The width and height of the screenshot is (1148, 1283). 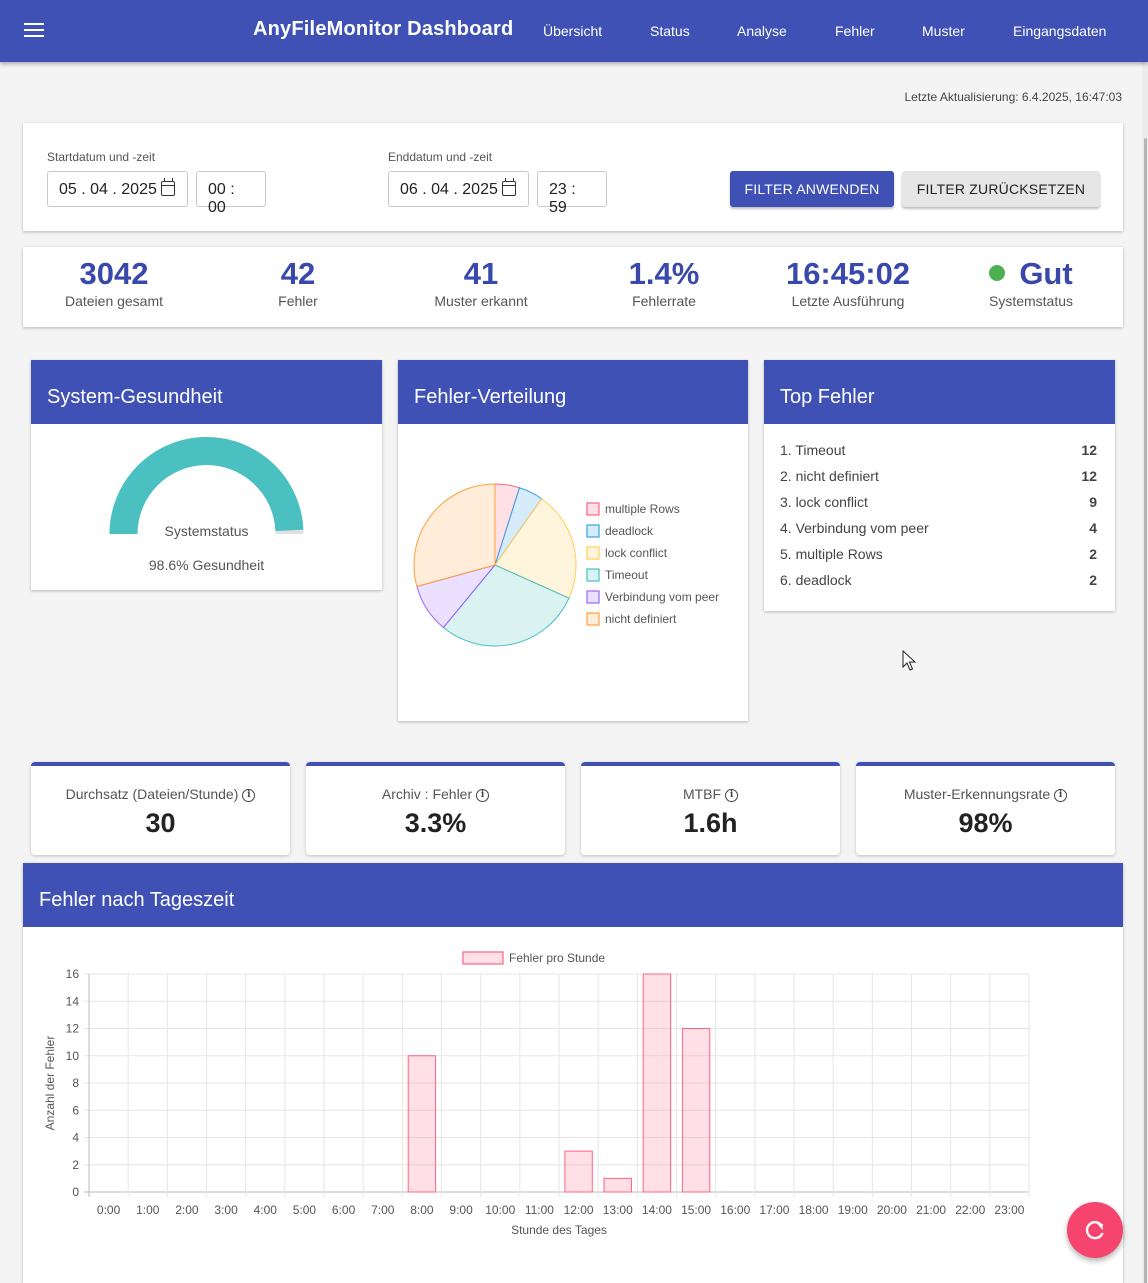 What do you see at coordinates (618, 1210) in the screenshot?
I see `x-tick-label: 13:00` at bounding box center [618, 1210].